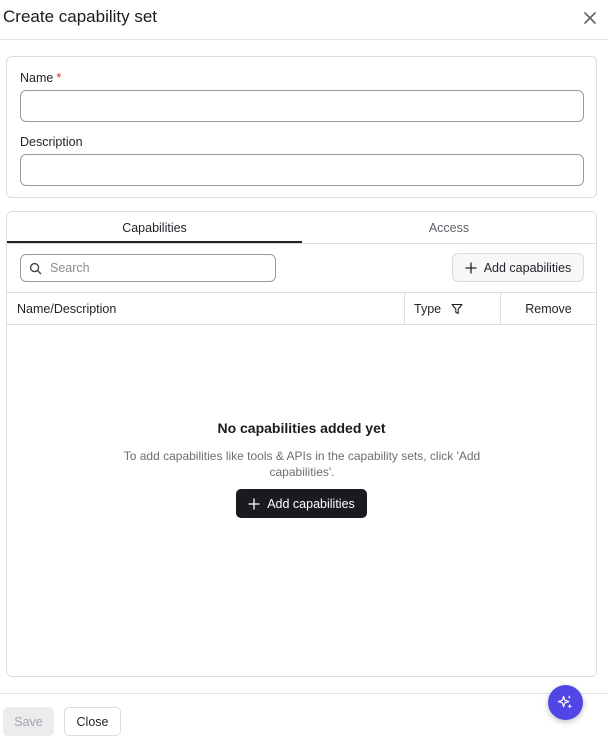 The width and height of the screenshot is (608, 740). What do you see at coordinates (35, 268) in the screenshot?
I see `search-icon` at bounding box center [35, 268].